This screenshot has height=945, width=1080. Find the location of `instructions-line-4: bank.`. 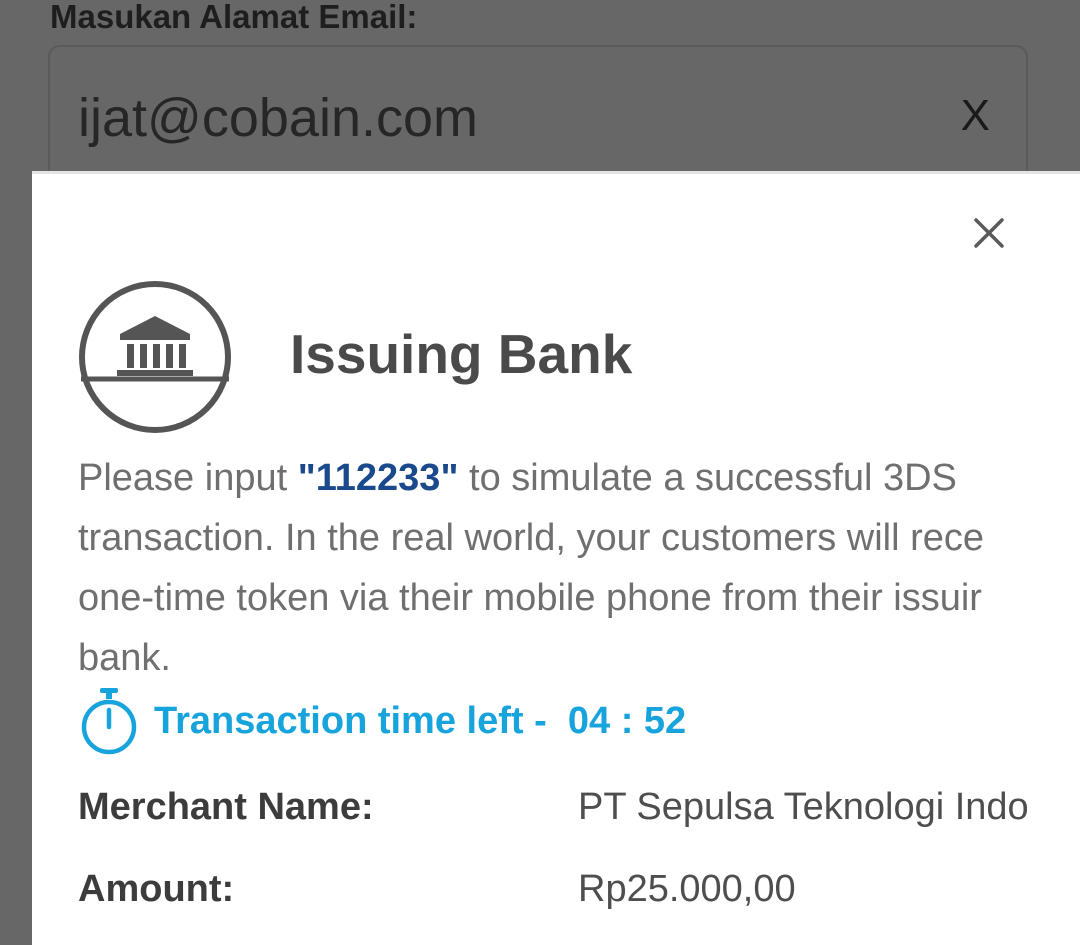

instructions-line-4: bank. is located at coordinates (124, 658).